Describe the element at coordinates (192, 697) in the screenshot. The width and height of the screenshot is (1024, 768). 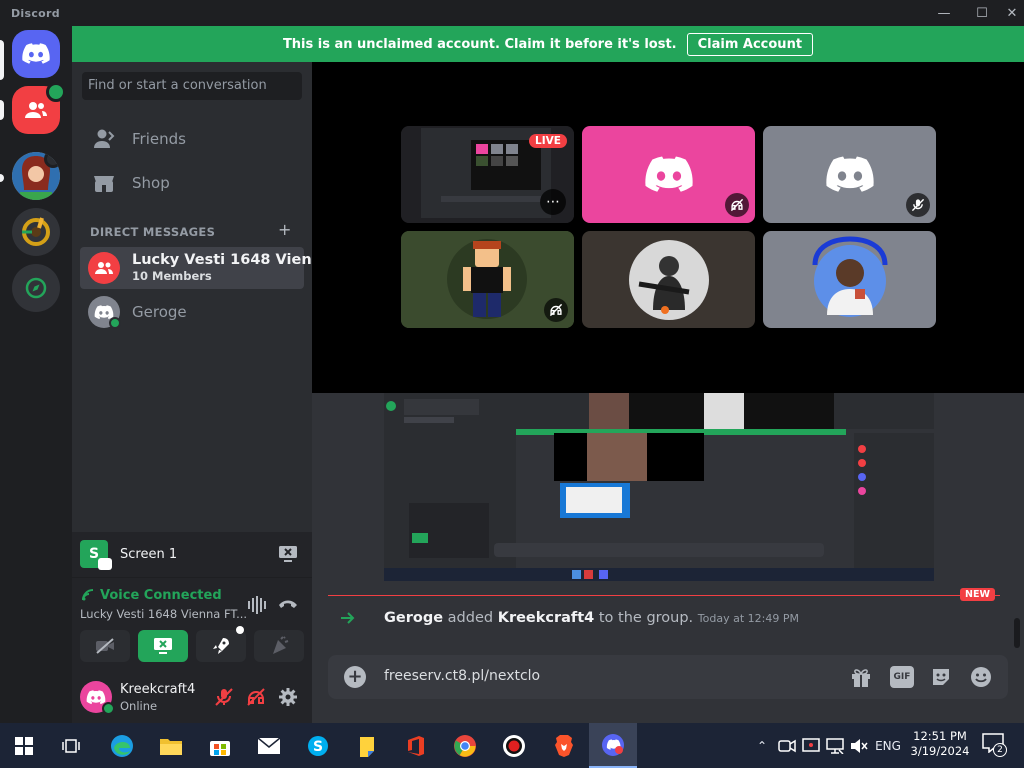
I see `user-panel: Kreekcraft4 Online` at that location.